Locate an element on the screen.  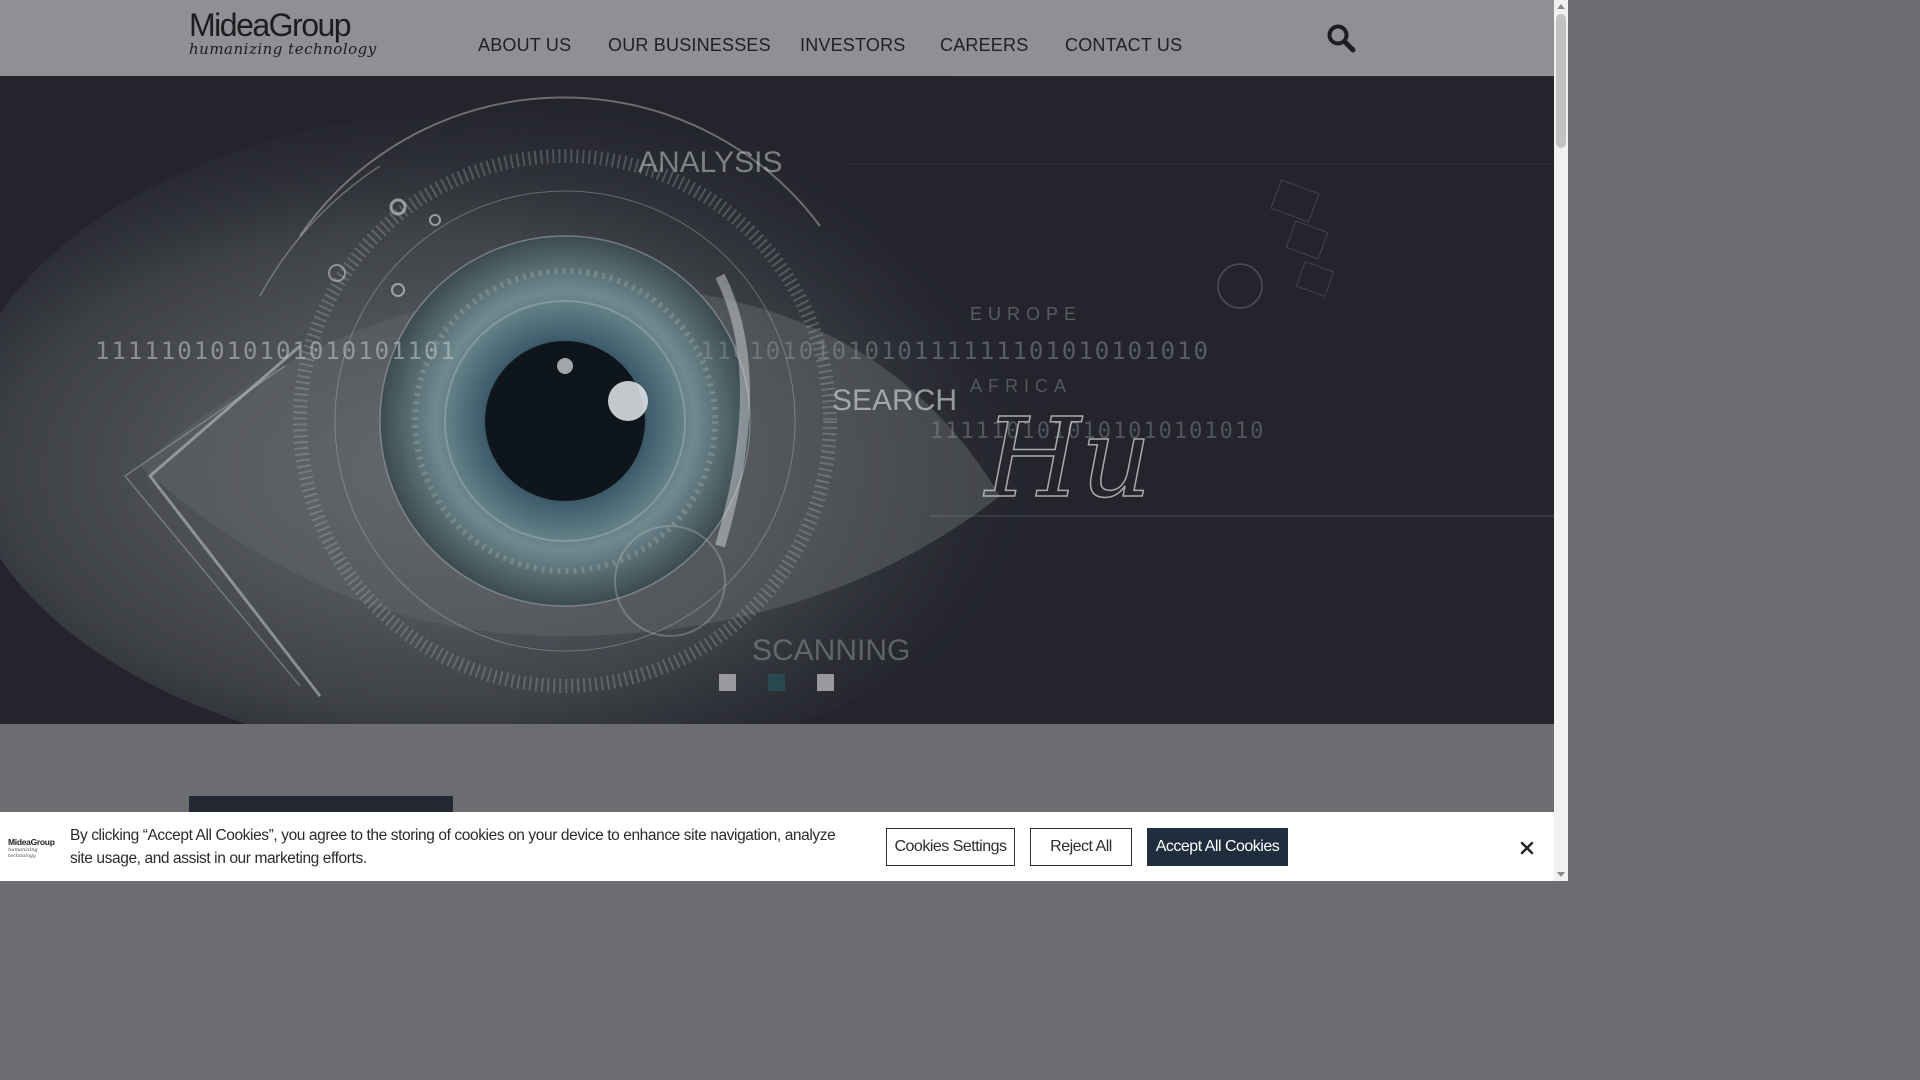
cookie-banner-logo: MideaGroup humanizing technology is located at coordinates (36, 848).